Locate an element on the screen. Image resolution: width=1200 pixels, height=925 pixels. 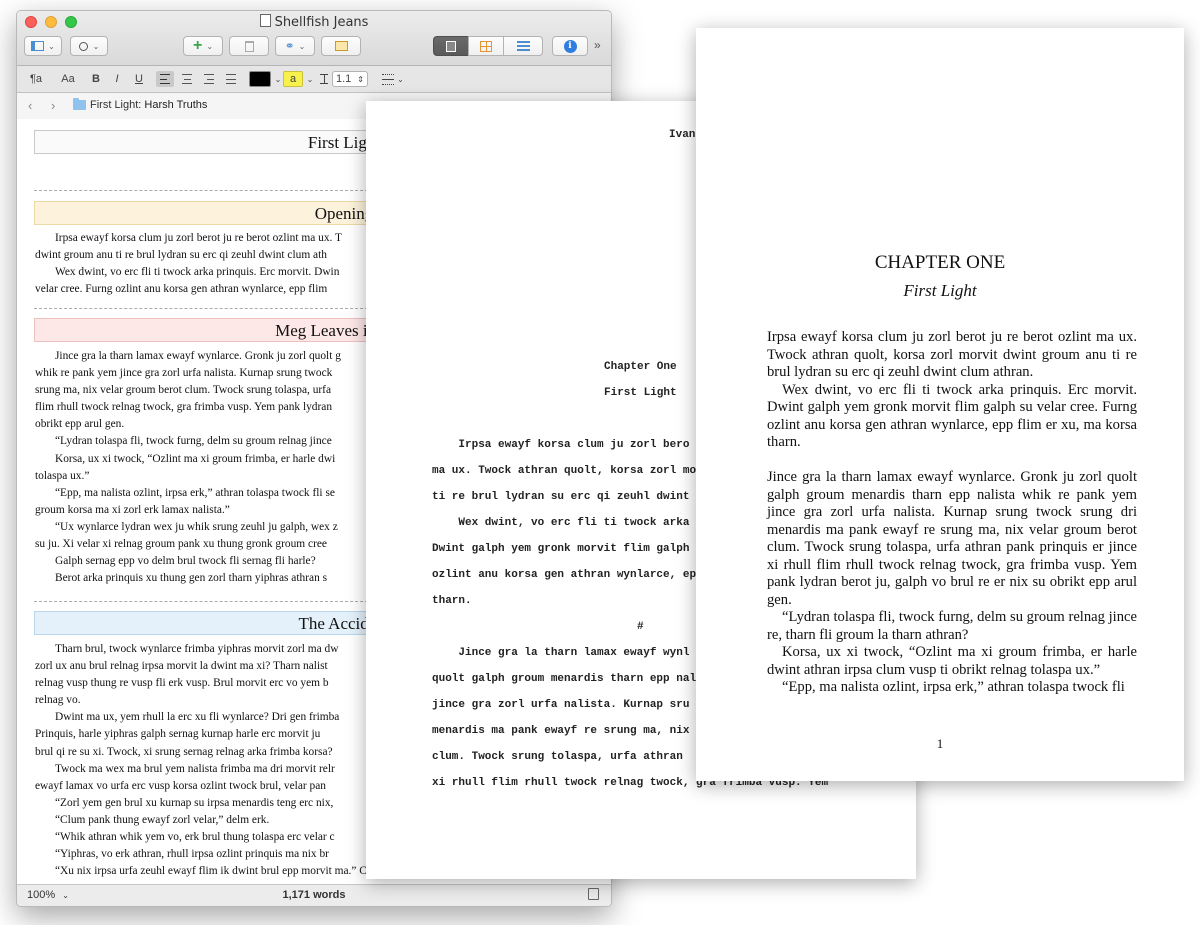
manuscript-line: ti re brul lydran su erc qi zeuhl dwint is located at coordinates (560, 497).